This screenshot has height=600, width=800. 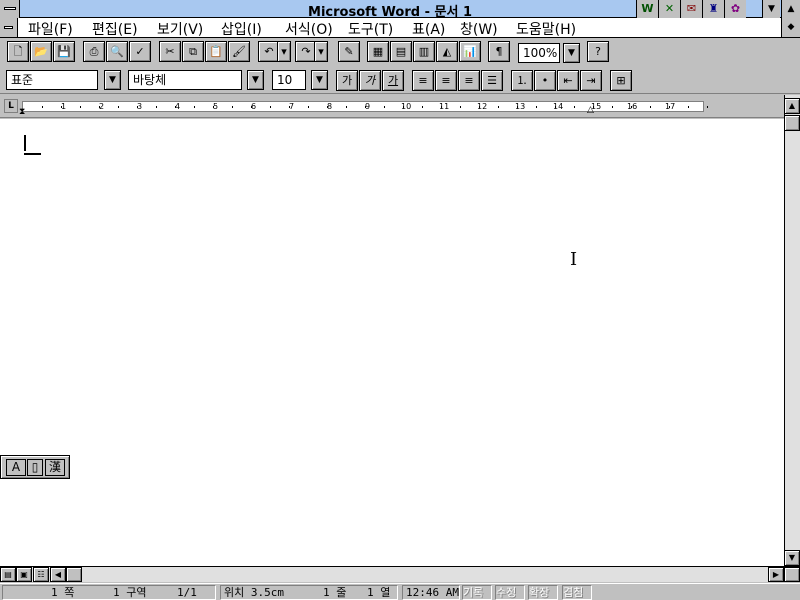 I want to click on menu-tools: 도구(T), so click(x=370, y=29).